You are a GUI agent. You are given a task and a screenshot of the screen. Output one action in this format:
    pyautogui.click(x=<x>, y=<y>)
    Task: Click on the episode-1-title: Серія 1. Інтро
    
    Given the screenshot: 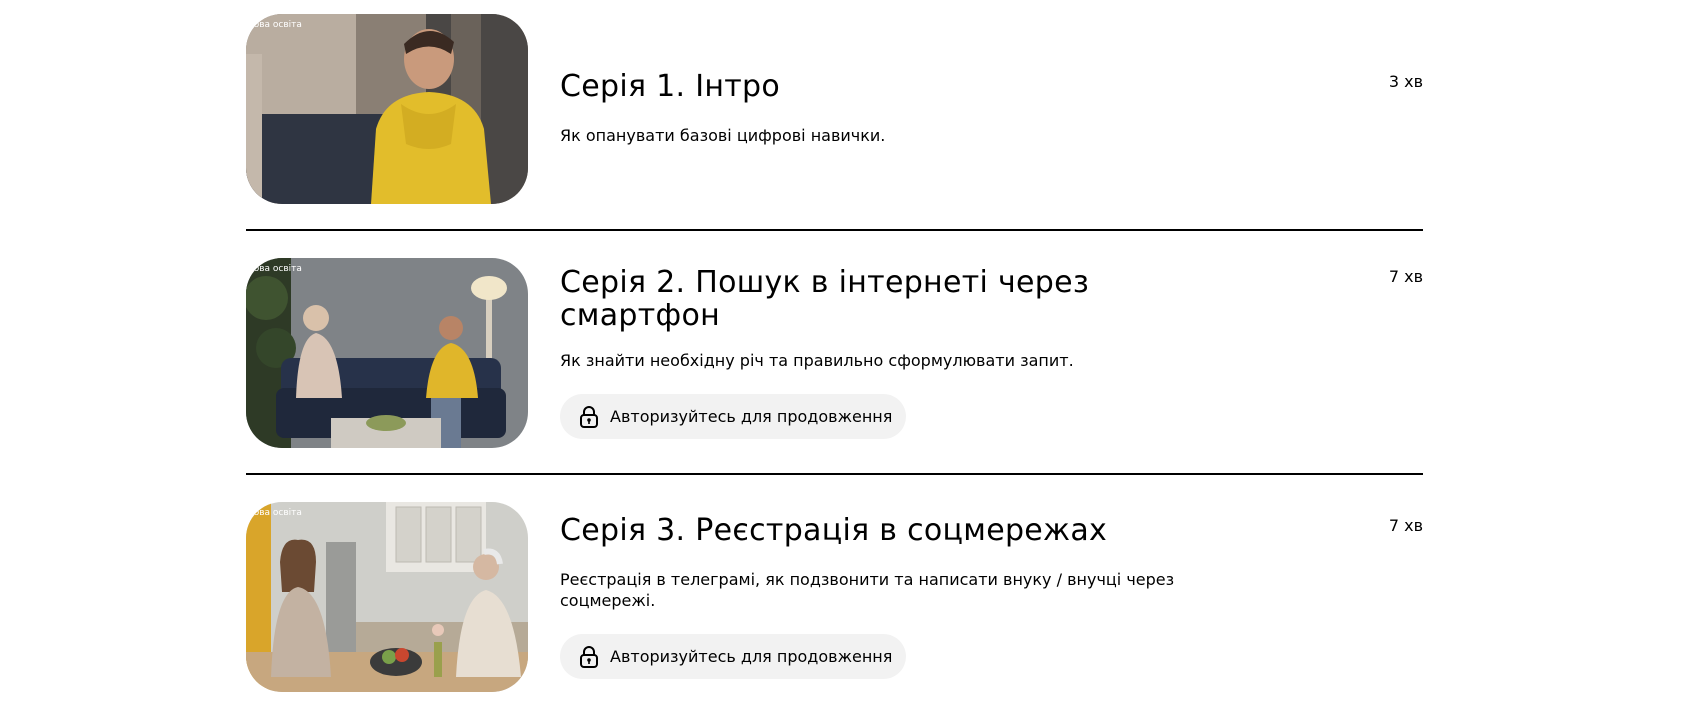 What is the action you would take?
    pyautogui.click(x=870, y=86)
    